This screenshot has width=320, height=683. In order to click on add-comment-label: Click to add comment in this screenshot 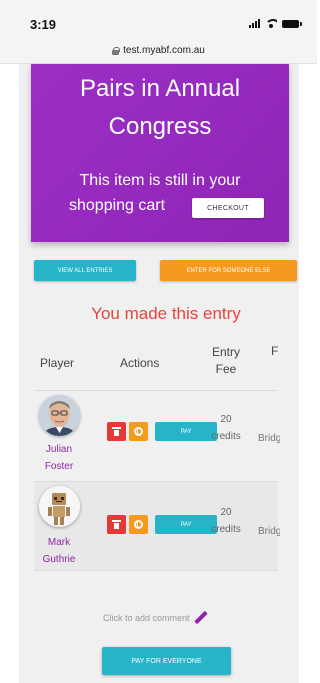, I will do `click(146, 618)`.